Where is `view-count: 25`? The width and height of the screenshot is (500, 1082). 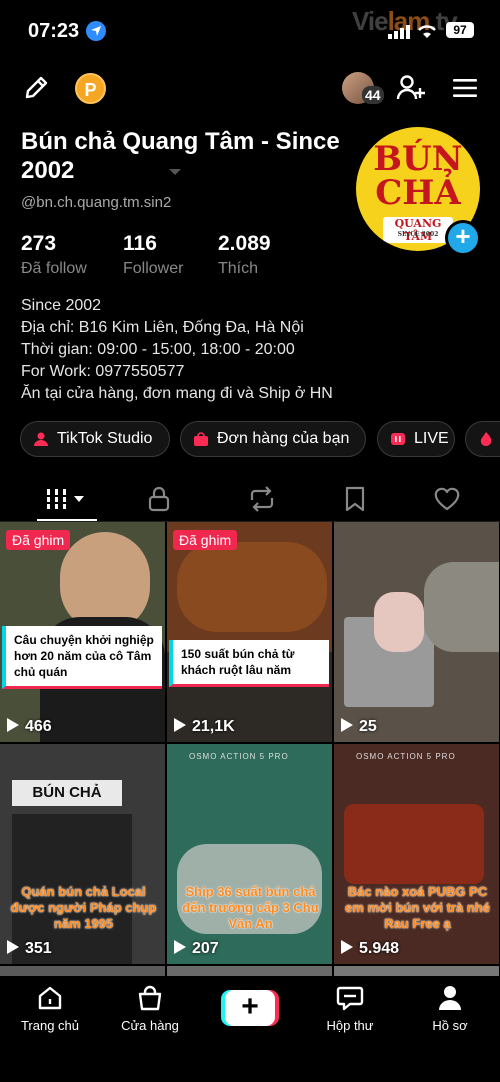 view-count: 25 is located at coordinates (359, 727).